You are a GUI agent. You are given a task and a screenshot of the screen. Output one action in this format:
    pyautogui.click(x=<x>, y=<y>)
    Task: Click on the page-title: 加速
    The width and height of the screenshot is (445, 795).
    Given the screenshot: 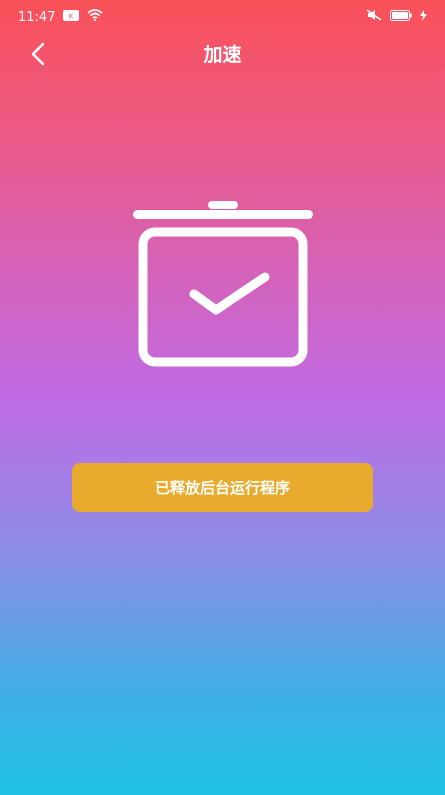 What is the action you would take?
    pyautogui.click(x=222, y=55)
    